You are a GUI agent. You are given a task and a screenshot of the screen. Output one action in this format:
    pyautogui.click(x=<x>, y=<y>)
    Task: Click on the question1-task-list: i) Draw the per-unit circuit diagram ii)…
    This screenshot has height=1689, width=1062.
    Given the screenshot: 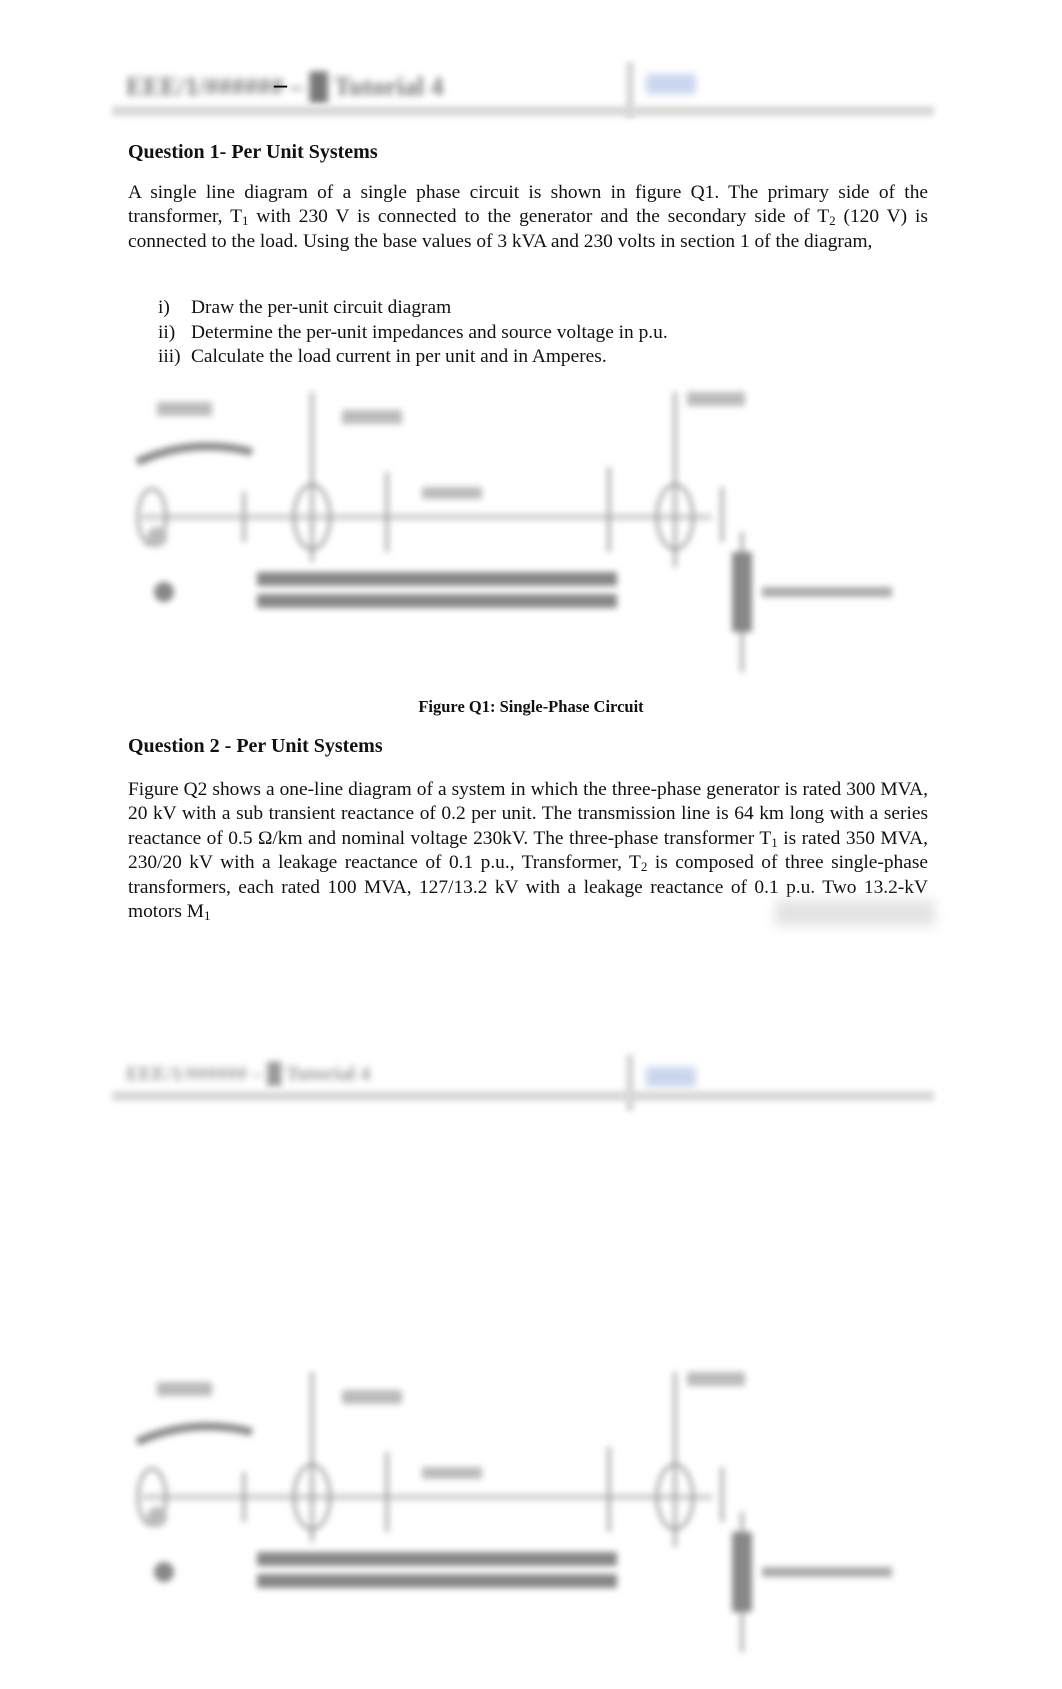 What is the action you would take?
    pyautogui.click(x=413, y=333)
    